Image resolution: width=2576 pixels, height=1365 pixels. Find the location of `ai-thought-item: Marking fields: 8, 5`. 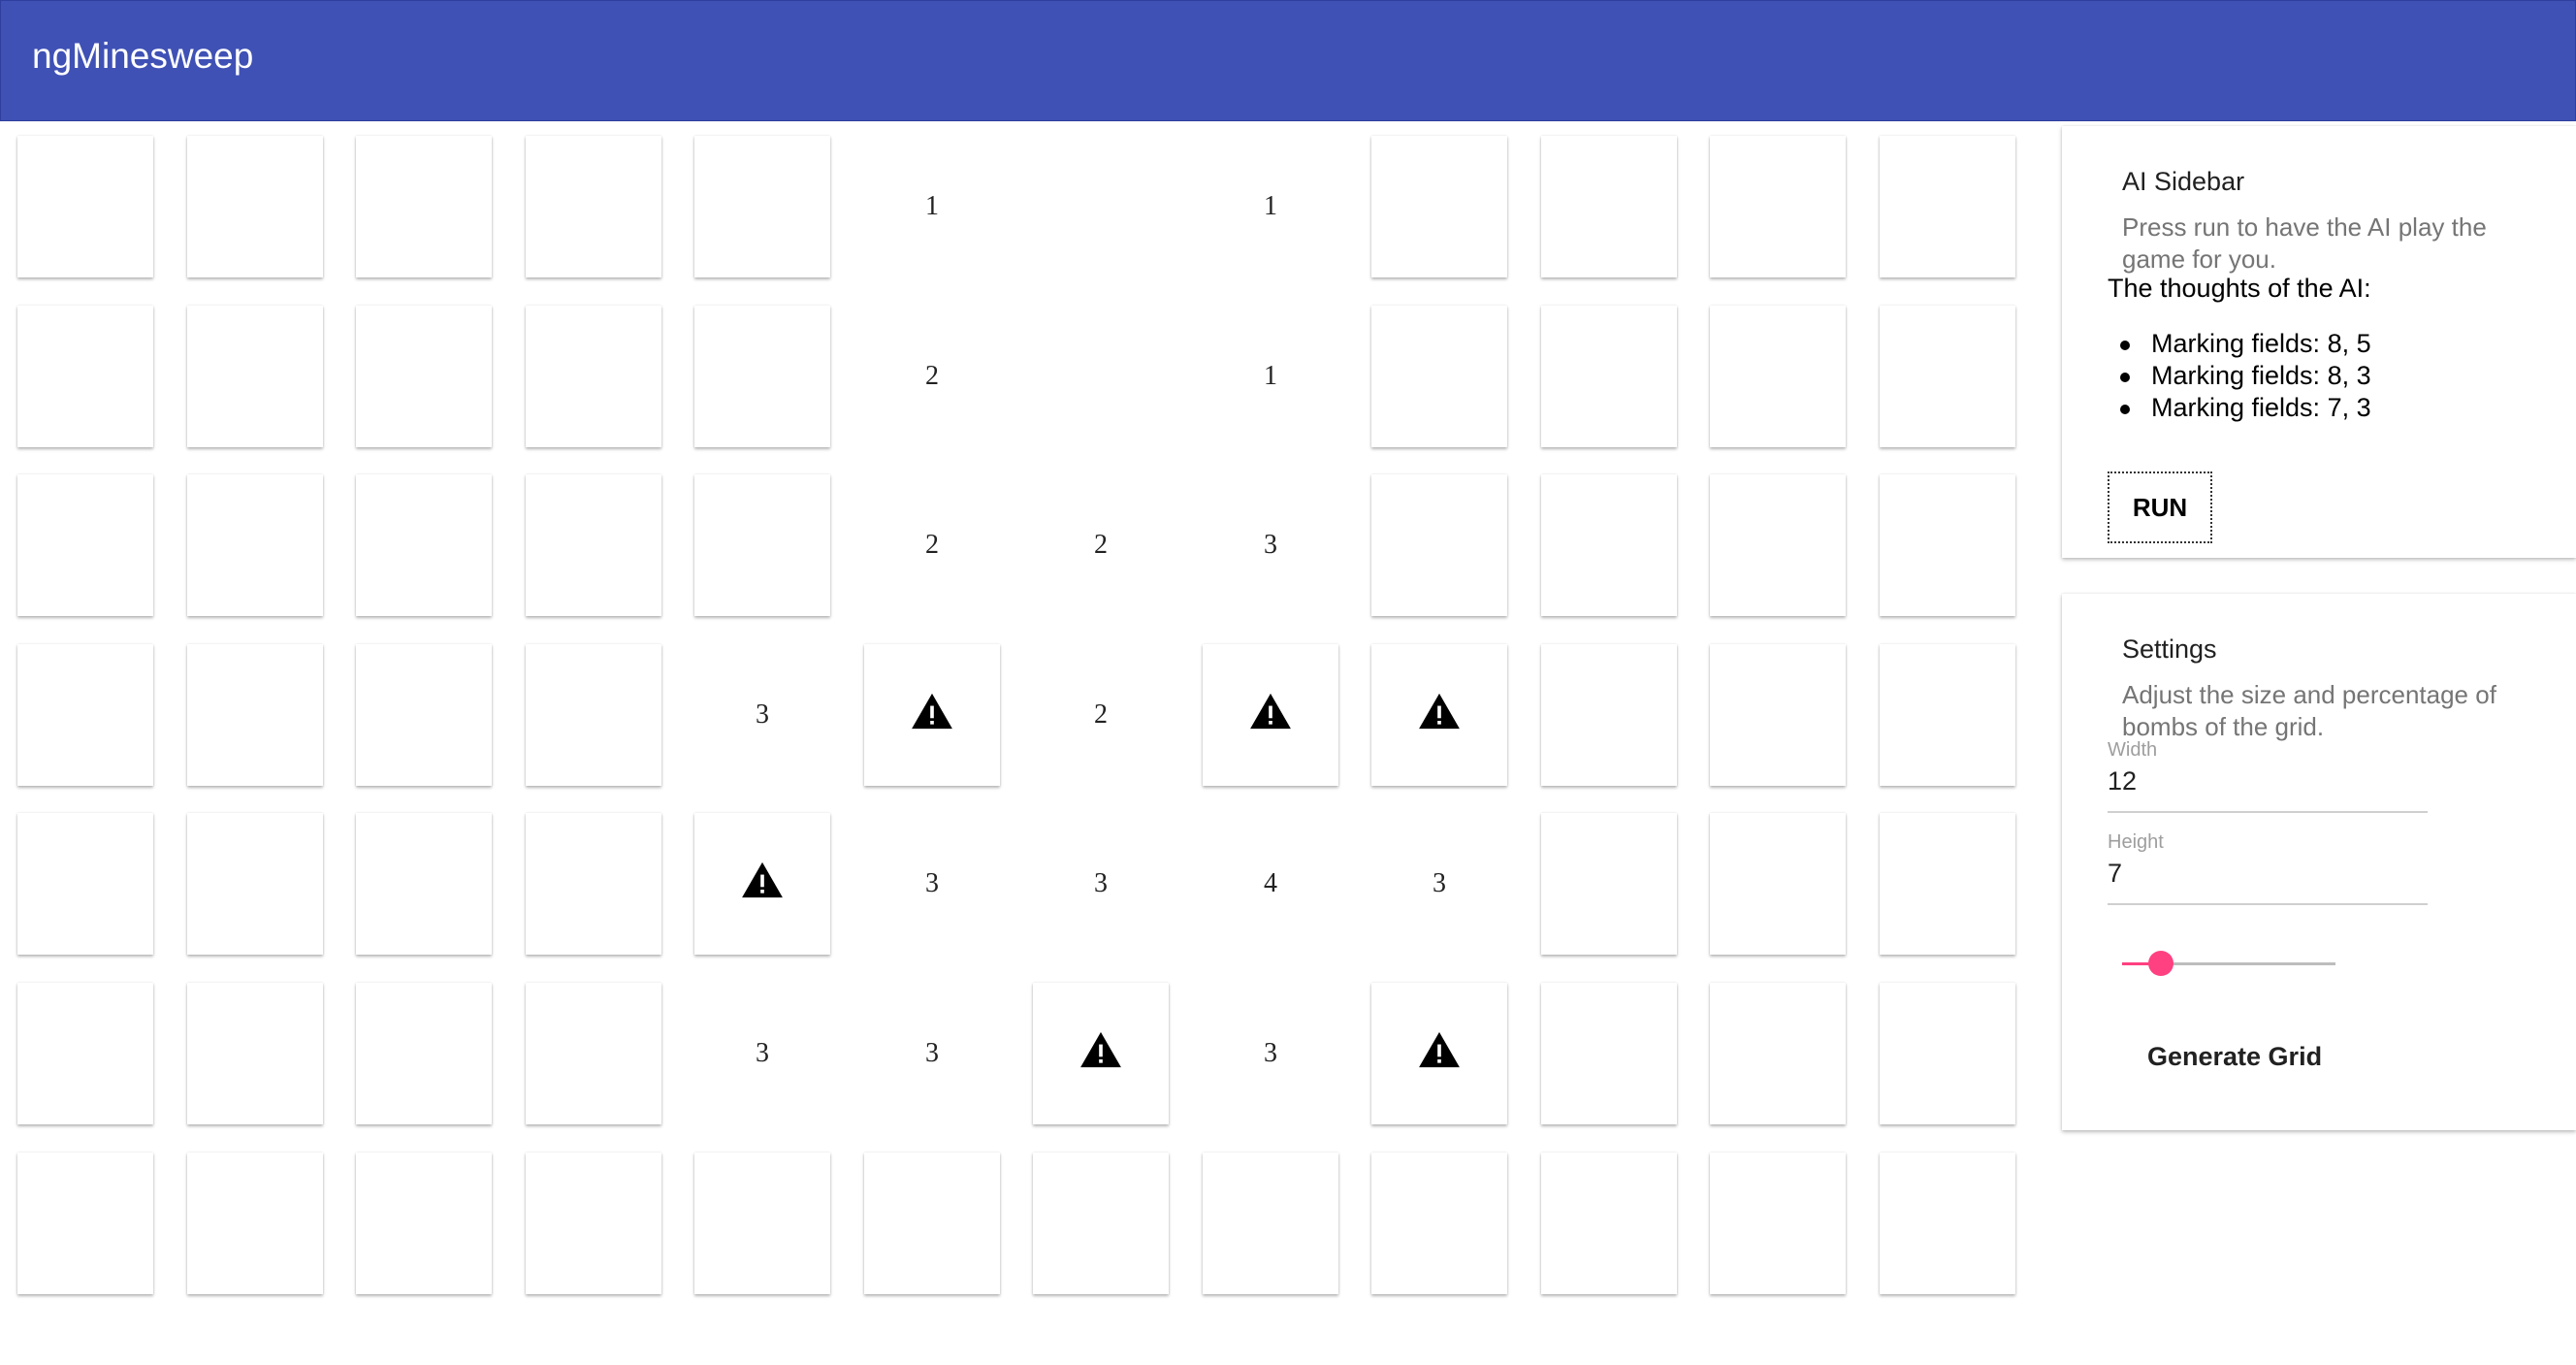

ai-thought-item: Marking fields: 8, 5 is located at coordinates (2244, 344).